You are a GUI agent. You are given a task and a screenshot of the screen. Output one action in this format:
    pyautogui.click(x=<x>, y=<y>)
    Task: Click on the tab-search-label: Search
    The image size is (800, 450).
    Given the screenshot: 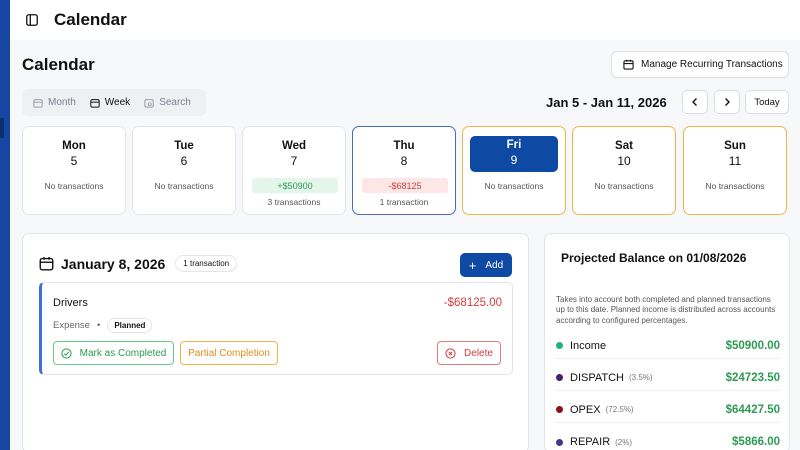 What is the action you would take?
    pyautogui.click(x=175, y=102)
    